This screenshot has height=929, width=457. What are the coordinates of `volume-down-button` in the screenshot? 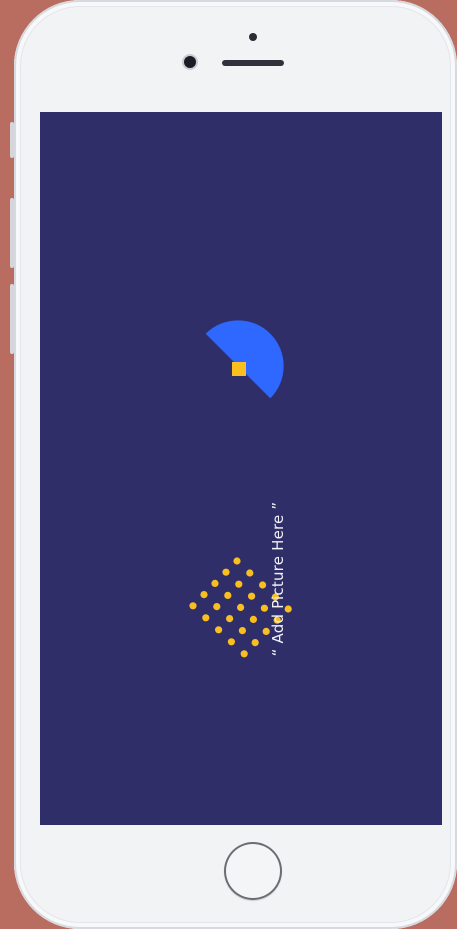 It's located at (12, 319).